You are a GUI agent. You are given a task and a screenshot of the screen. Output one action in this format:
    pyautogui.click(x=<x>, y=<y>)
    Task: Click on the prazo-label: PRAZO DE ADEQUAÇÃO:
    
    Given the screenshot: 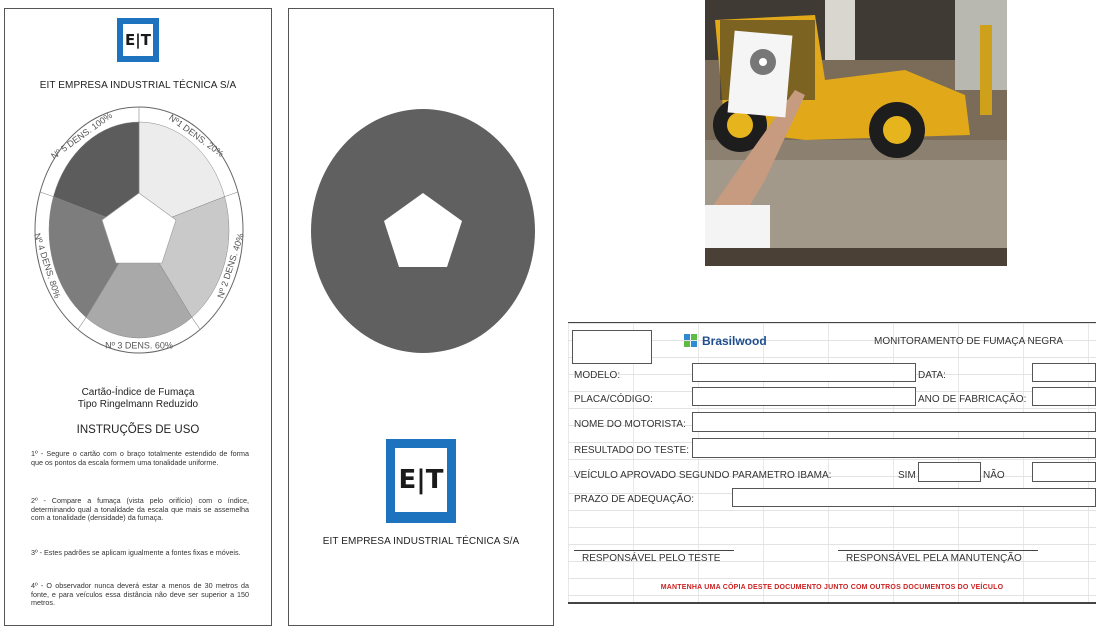 What is the action you would take?
    pyautogui.click(x=634, y=499)
    